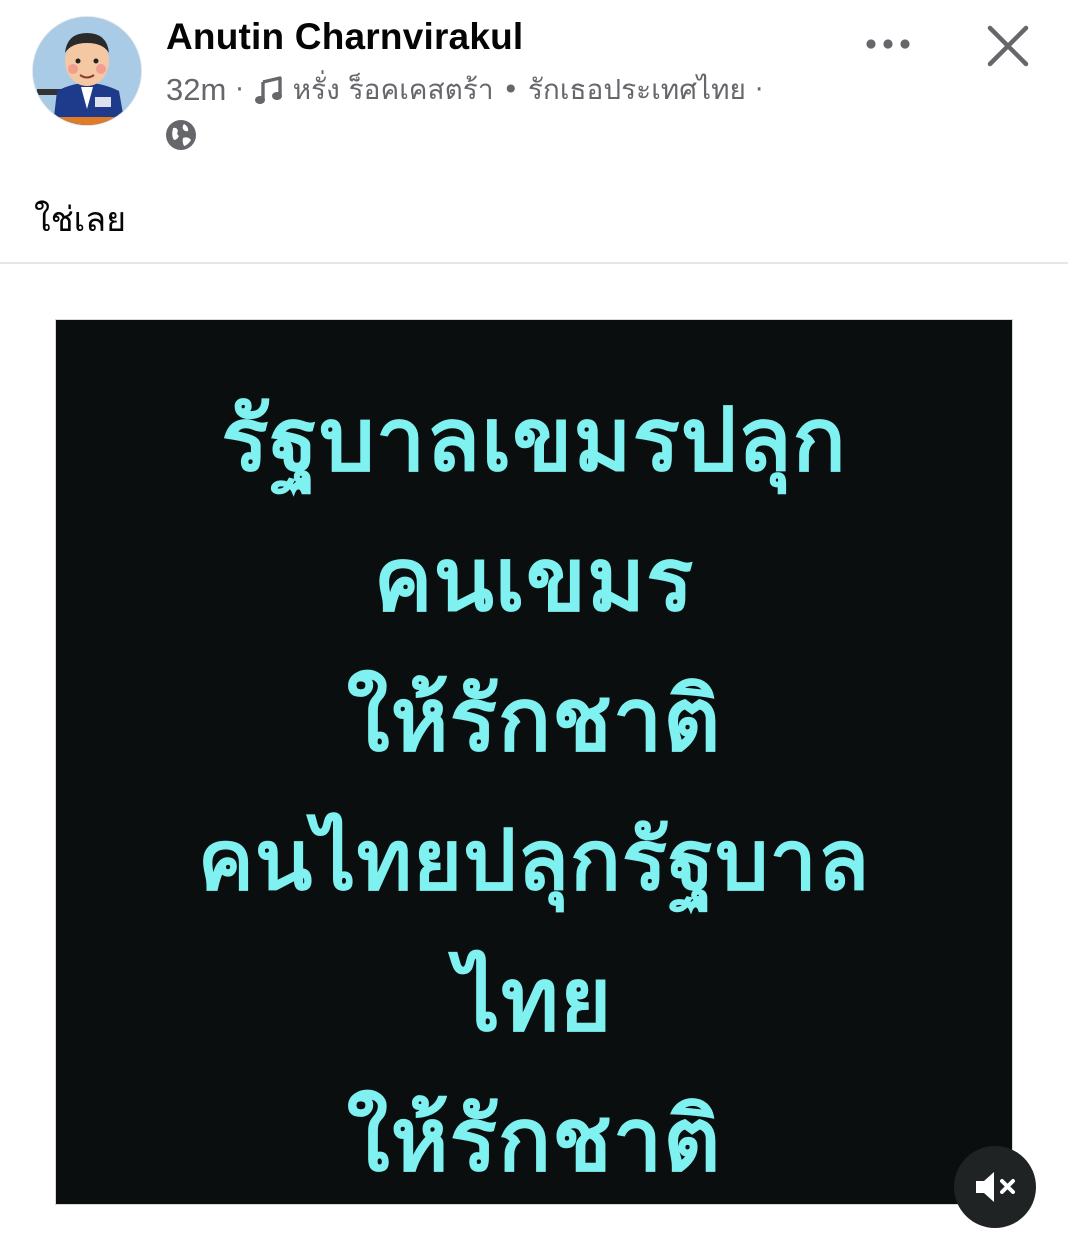  I want to click on more-options-button, so click(888, 44).